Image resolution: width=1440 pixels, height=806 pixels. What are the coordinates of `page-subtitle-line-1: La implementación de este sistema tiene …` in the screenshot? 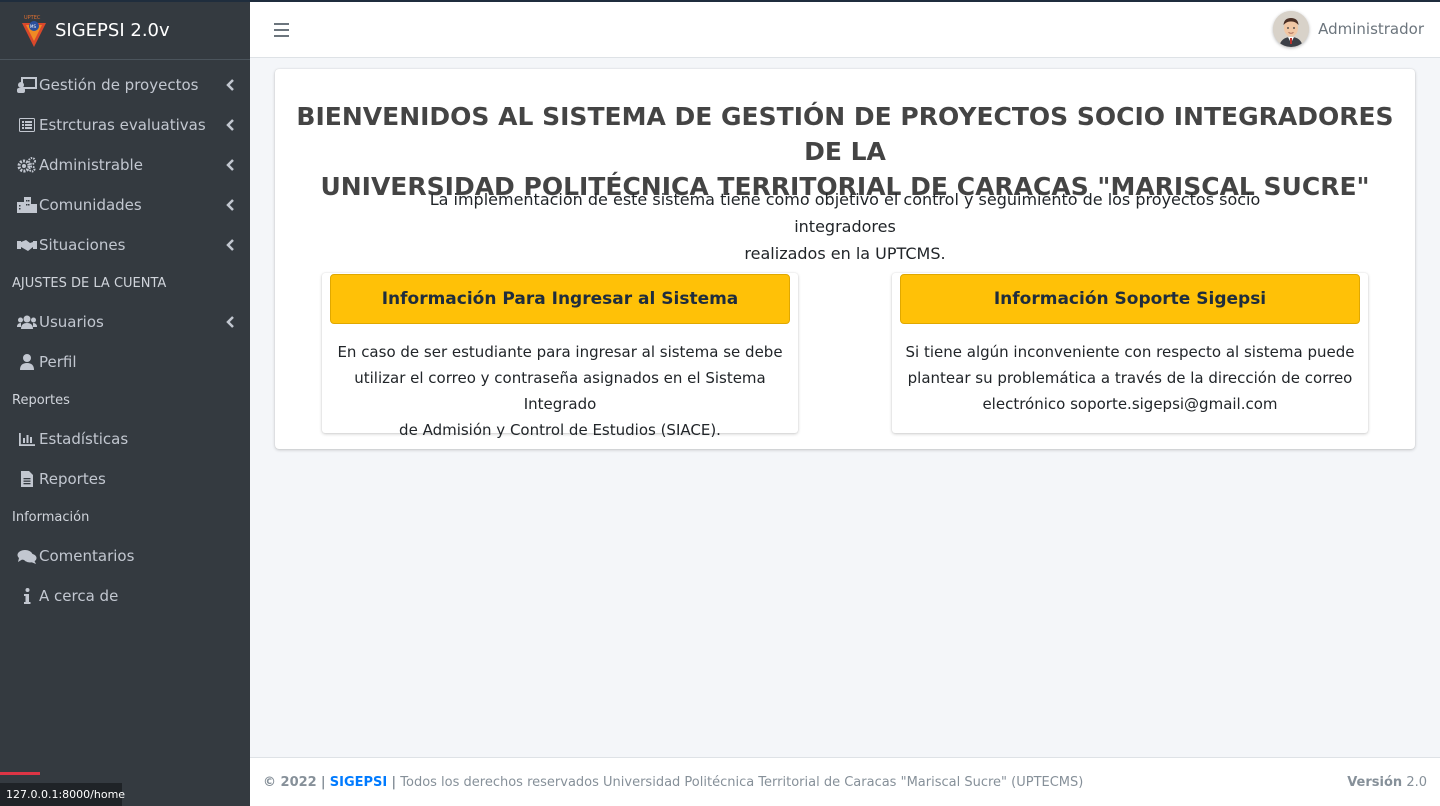 It's located at (845, 213).